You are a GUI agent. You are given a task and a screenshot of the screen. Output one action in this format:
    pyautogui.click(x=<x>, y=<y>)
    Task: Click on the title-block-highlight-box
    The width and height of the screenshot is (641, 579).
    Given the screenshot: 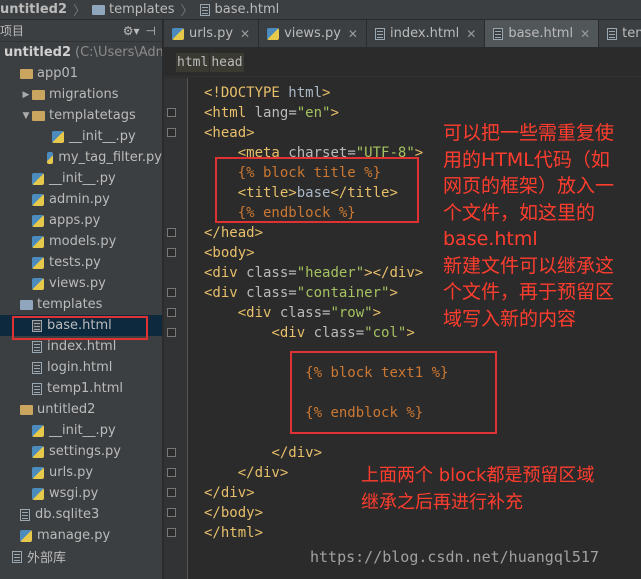 What is the action you would take?
    pyautogui.click(x=317, y=190)
    